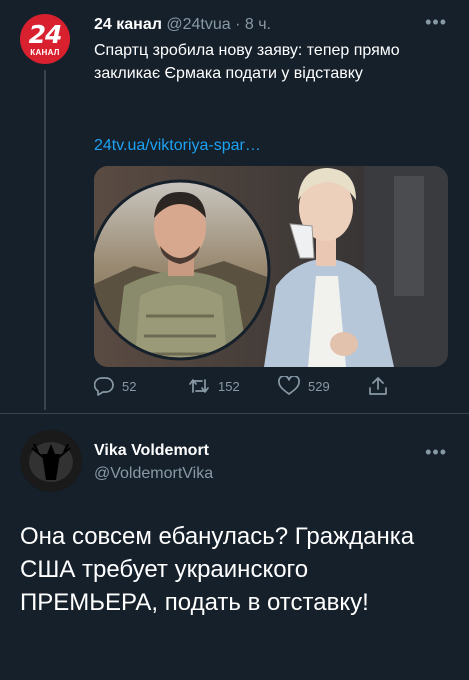 The width and height of the screenshot is (469, 680). I want to click on retweet-button: 152, so click(214, 386).